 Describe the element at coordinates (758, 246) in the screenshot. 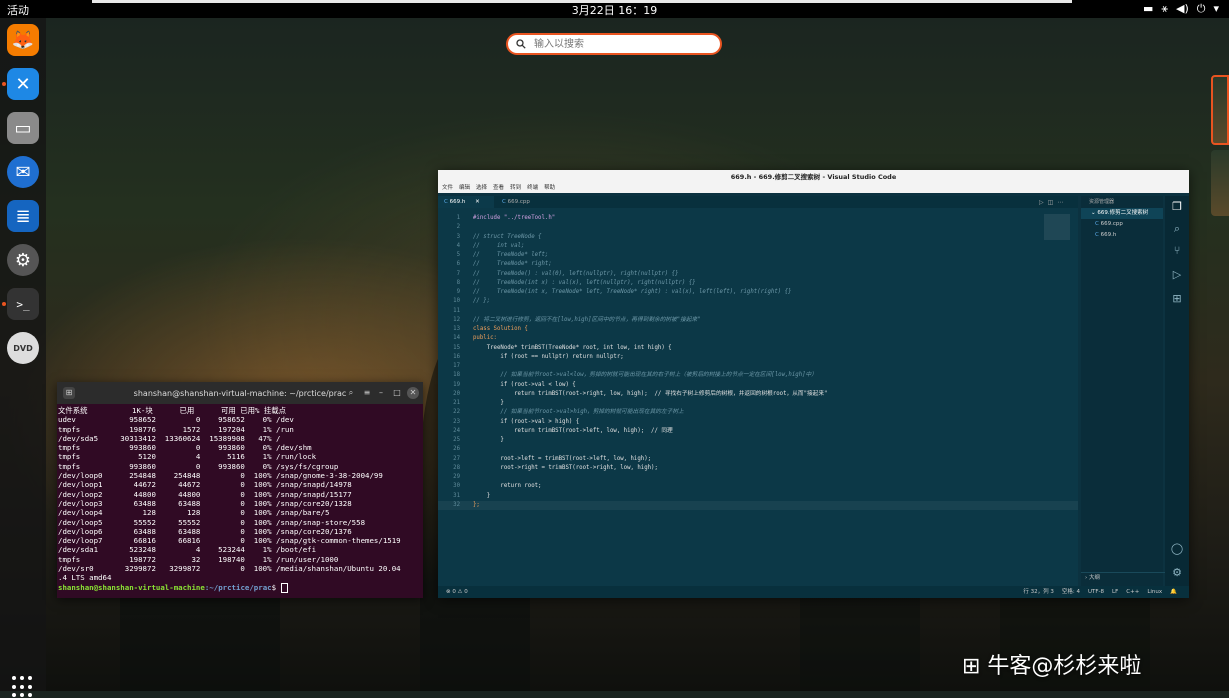

I see `code-line: 4 // int val;` at that location.